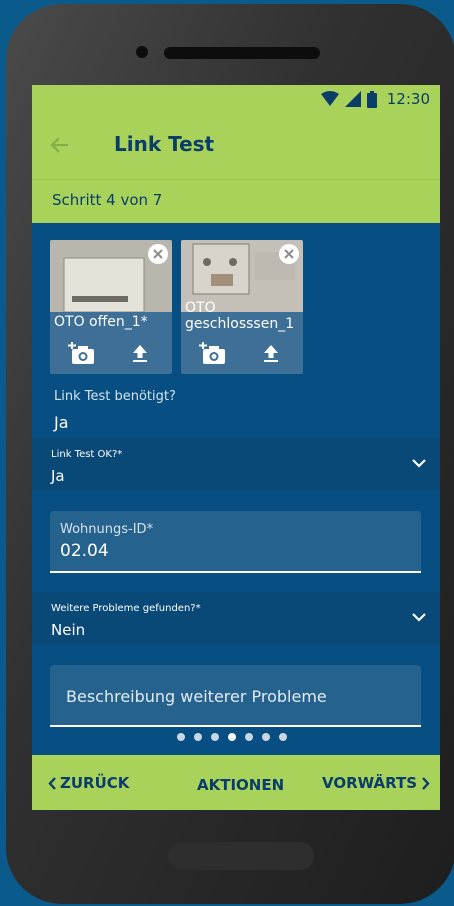  Describe the element at coordinates (236, 100) in the screenshot. I see `status-bar: 12:30` at that location.